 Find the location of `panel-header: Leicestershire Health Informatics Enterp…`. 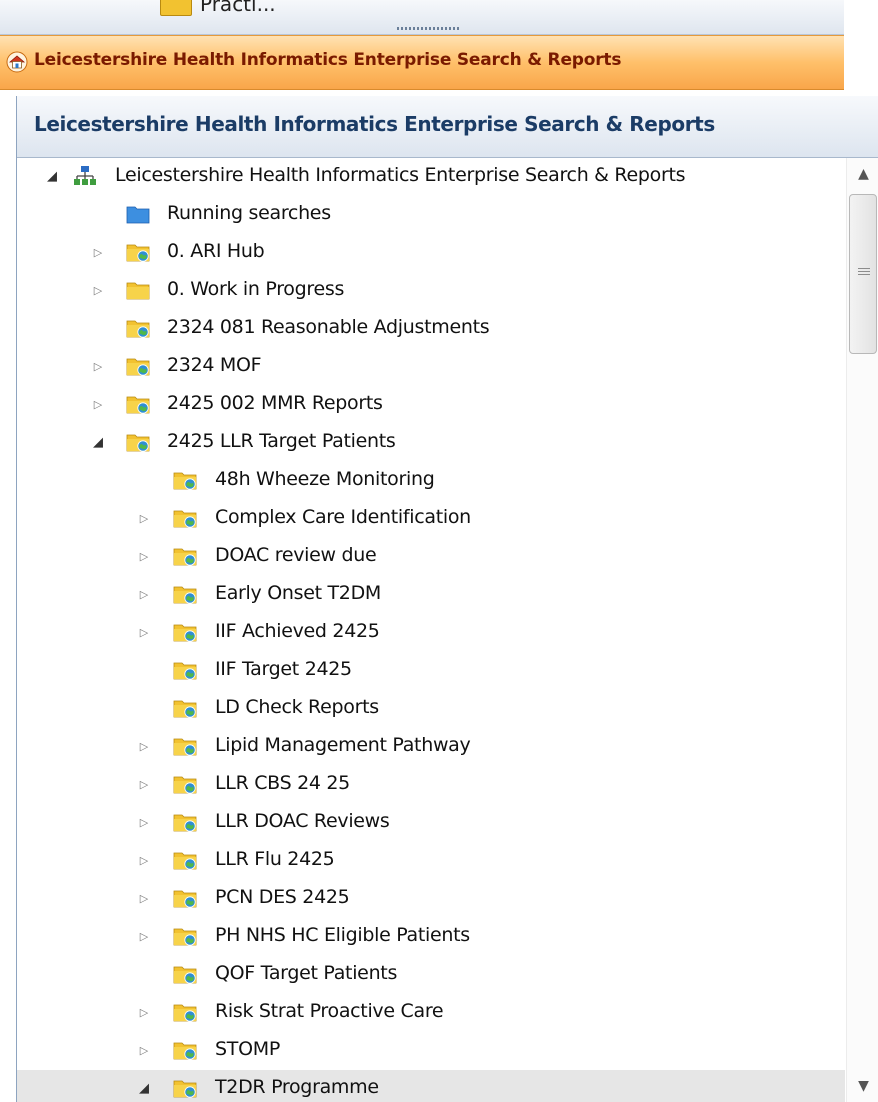

panel-header: Leicestershire Health Informatics Enterp… is located at coordinates (447, 127).